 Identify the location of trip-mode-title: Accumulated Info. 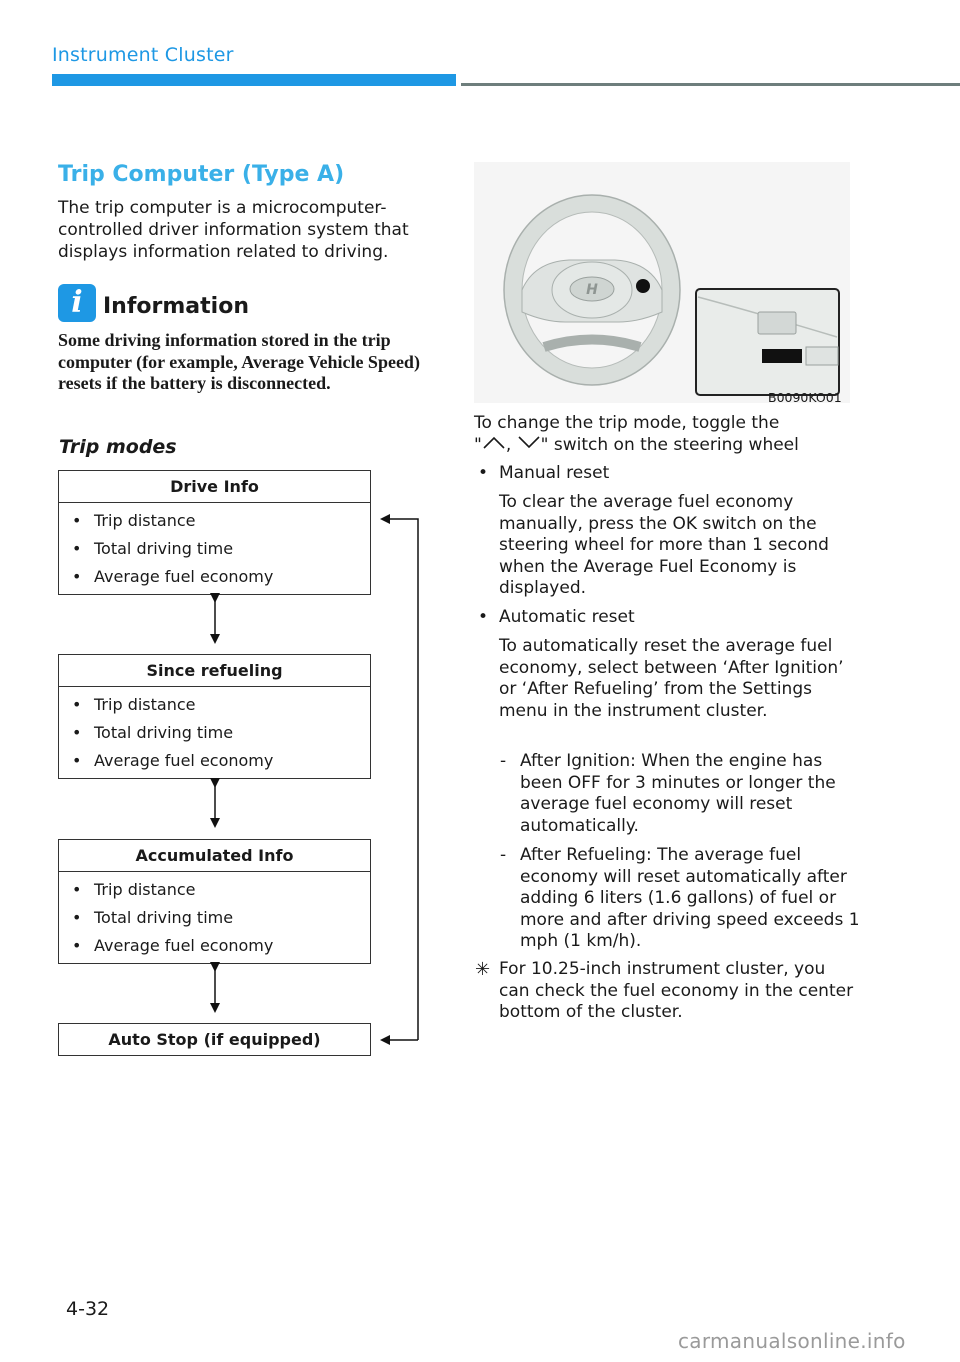
(214, 856).